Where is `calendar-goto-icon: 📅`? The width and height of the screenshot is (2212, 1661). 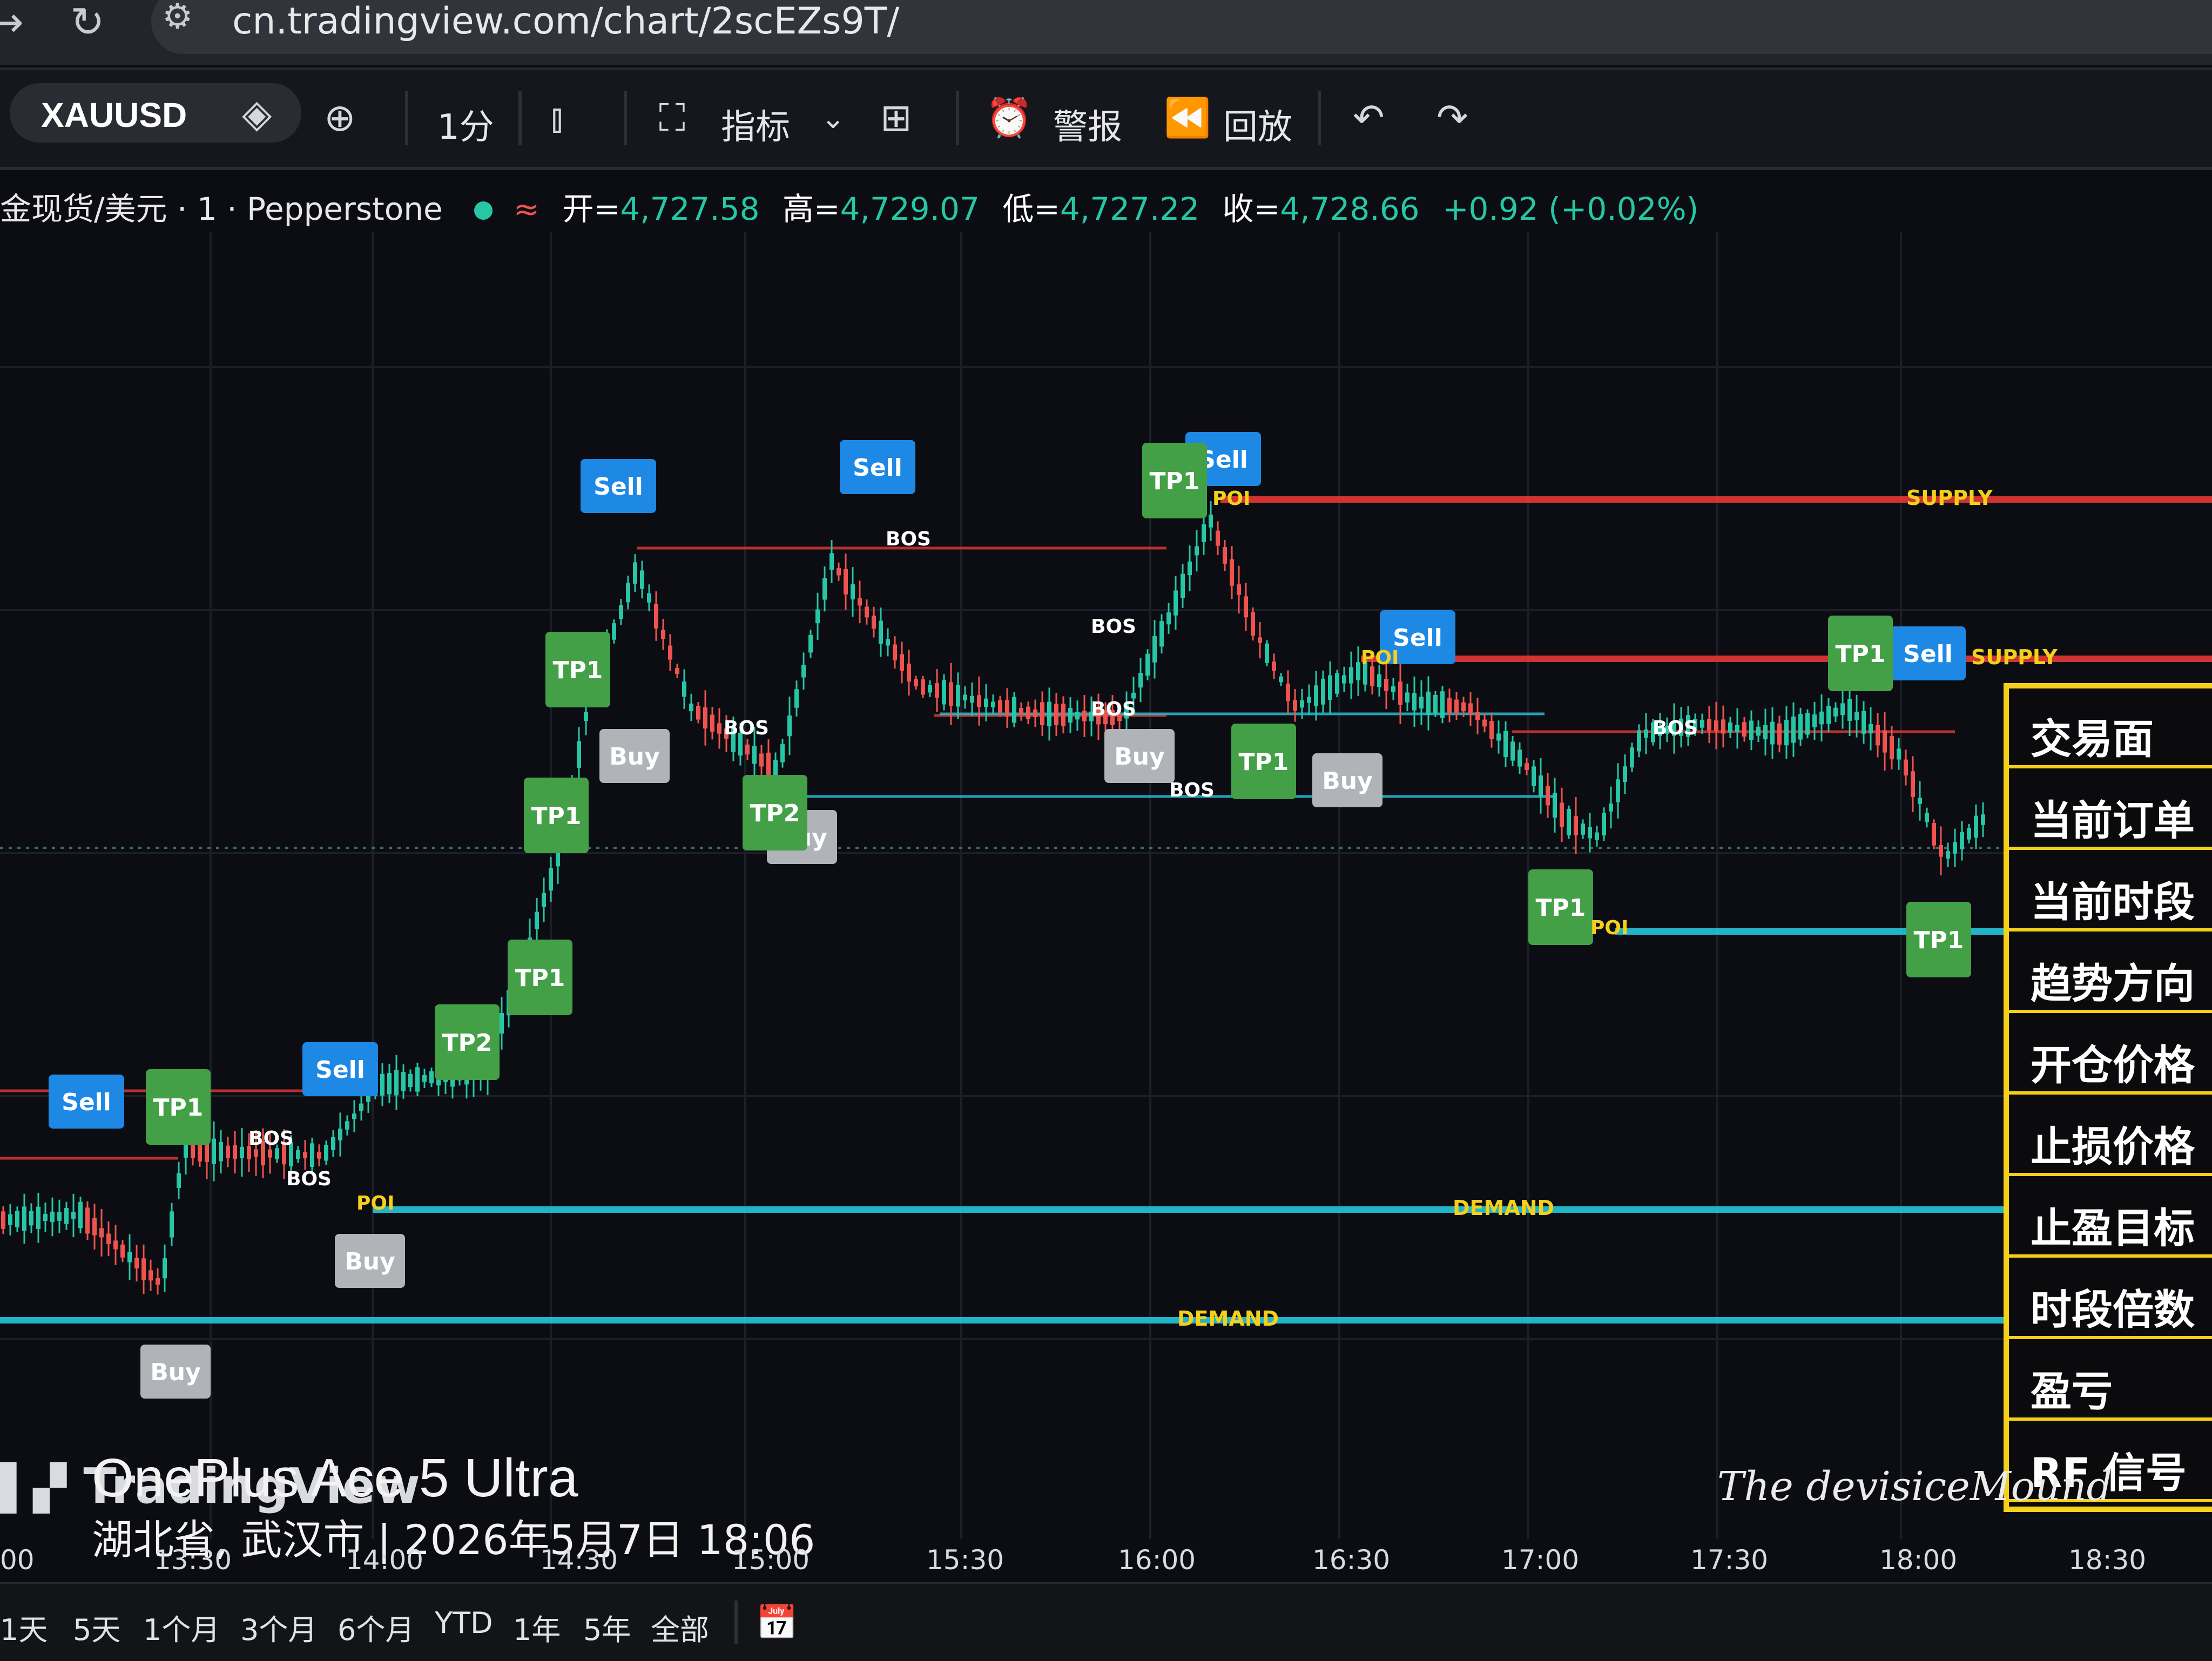
calendar-goto-icon: 📅 is located at coordinates (777, 1623).